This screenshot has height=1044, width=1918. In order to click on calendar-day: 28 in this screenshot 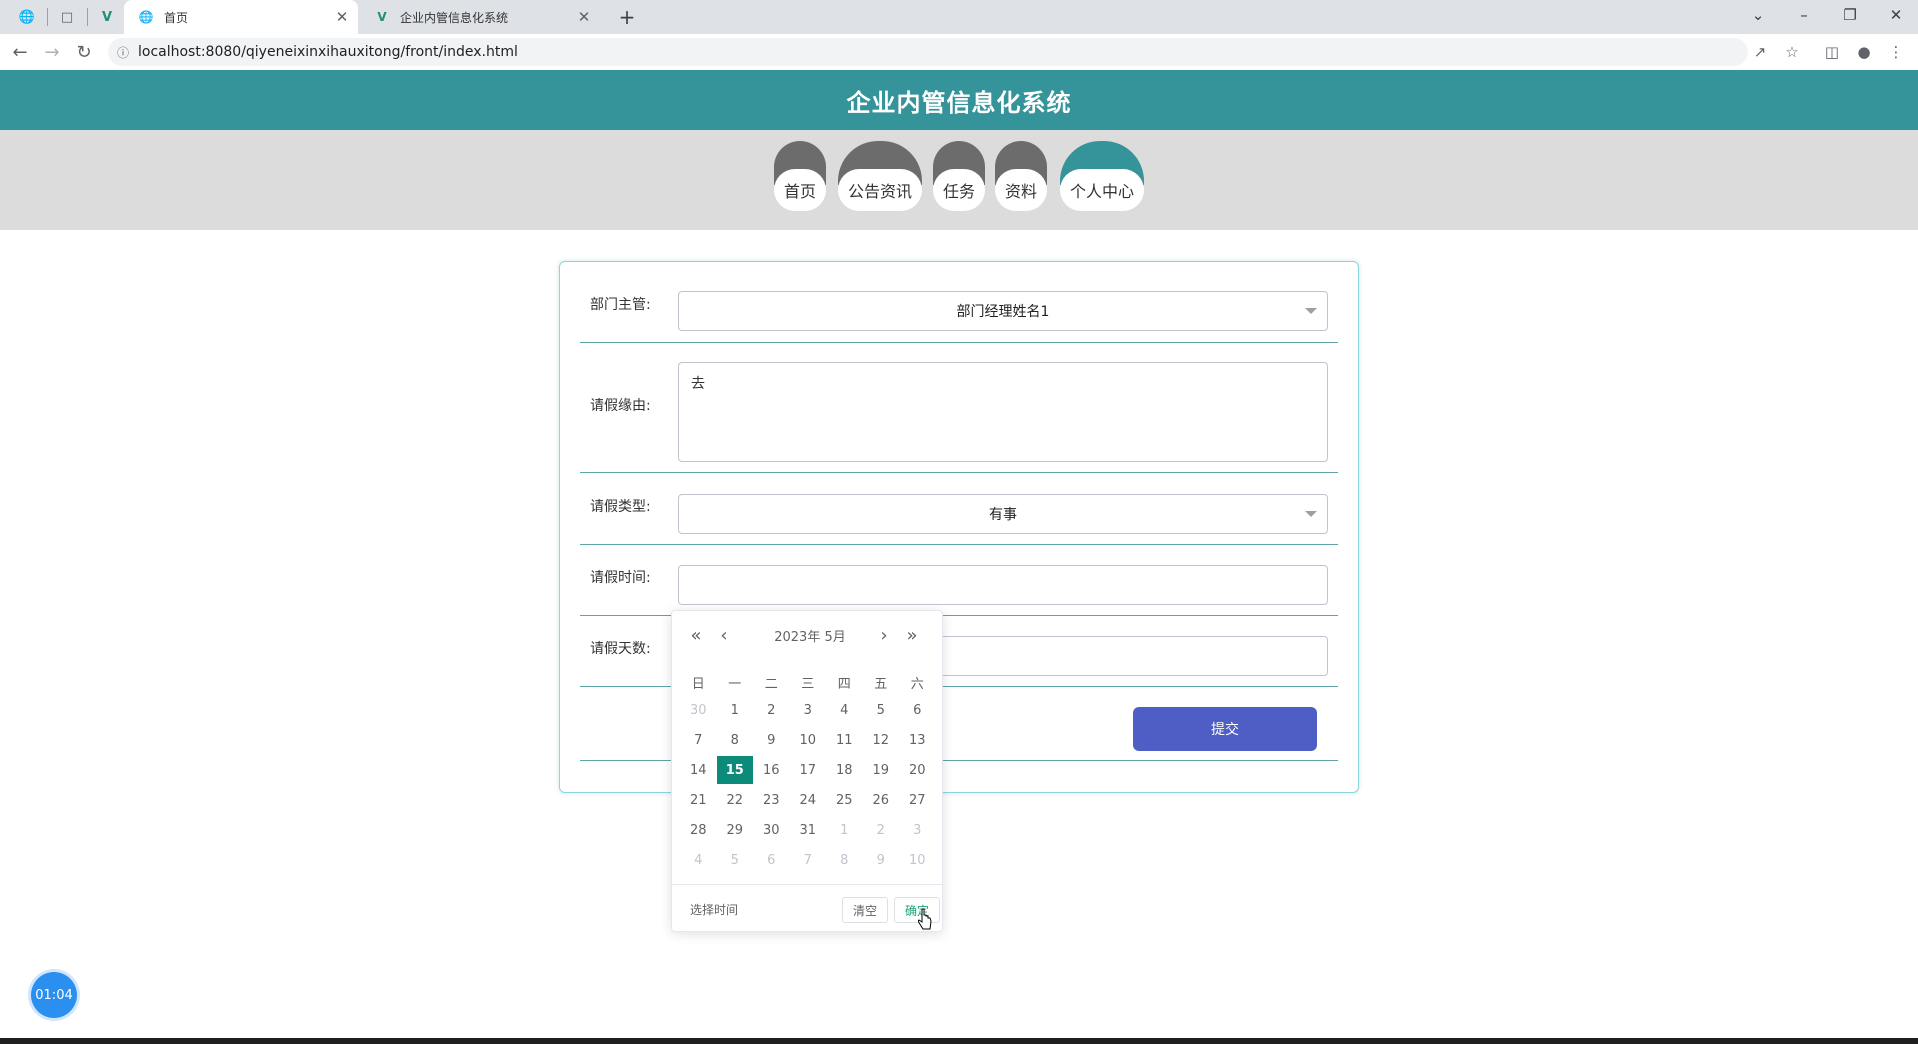, I will do `click(698, 830)`.